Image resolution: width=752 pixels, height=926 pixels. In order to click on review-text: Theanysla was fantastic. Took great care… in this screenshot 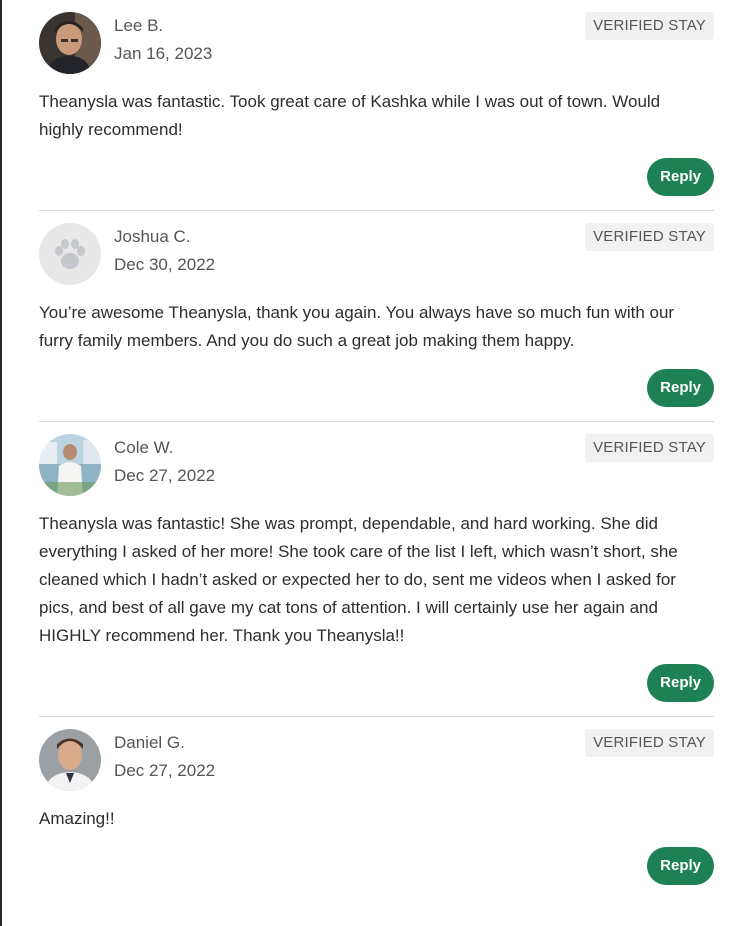, I will do `click(376, 116)`.